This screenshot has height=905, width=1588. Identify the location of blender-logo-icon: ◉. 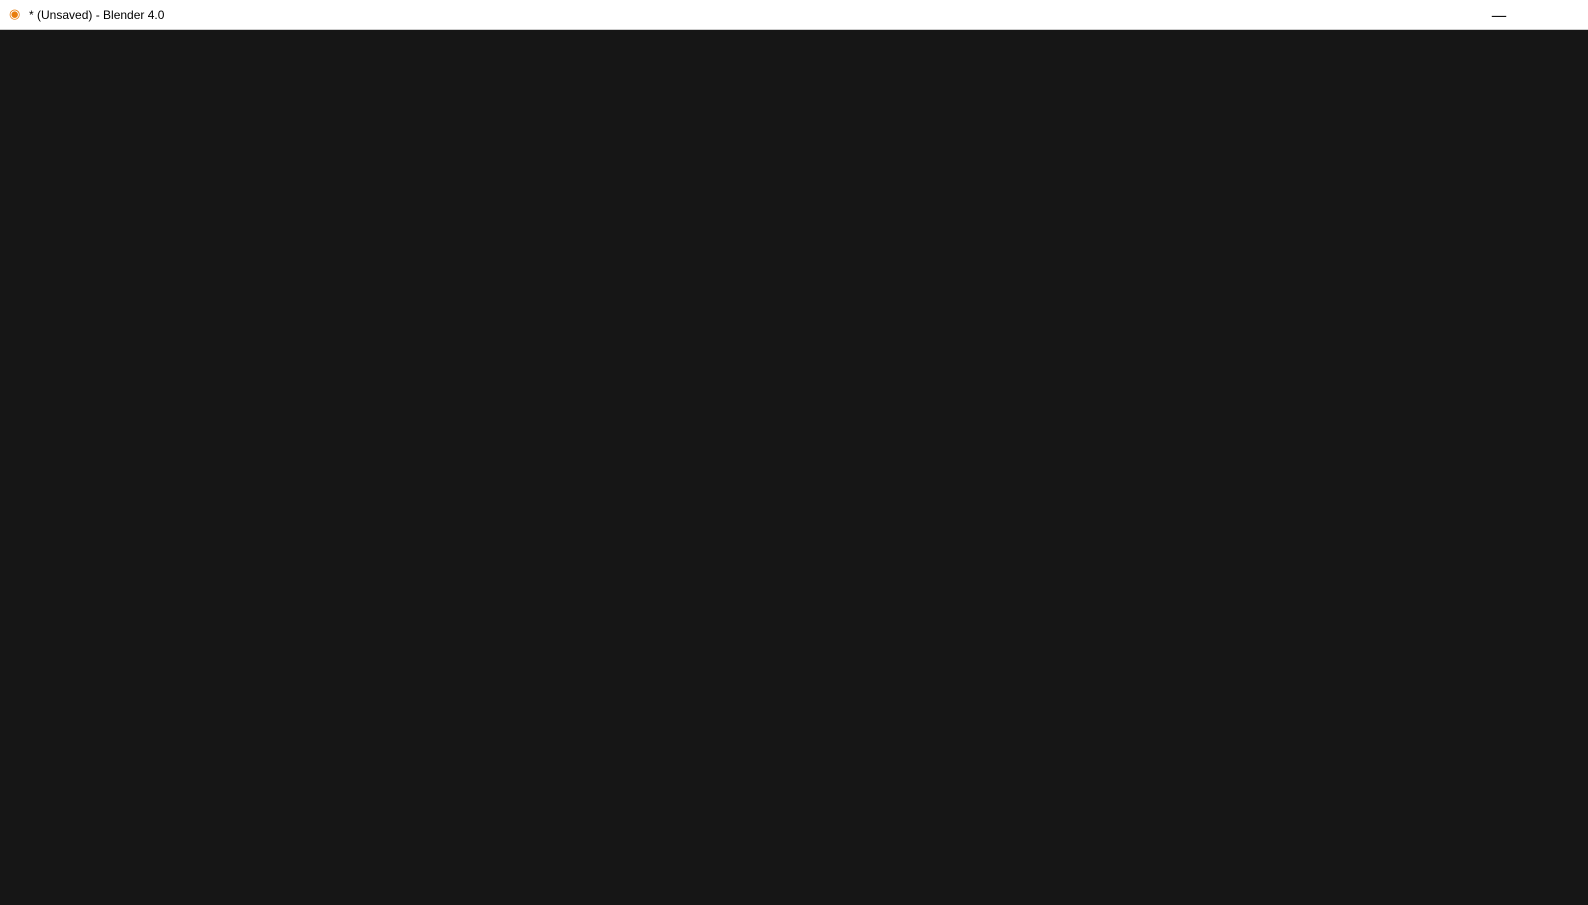
(15, 14).